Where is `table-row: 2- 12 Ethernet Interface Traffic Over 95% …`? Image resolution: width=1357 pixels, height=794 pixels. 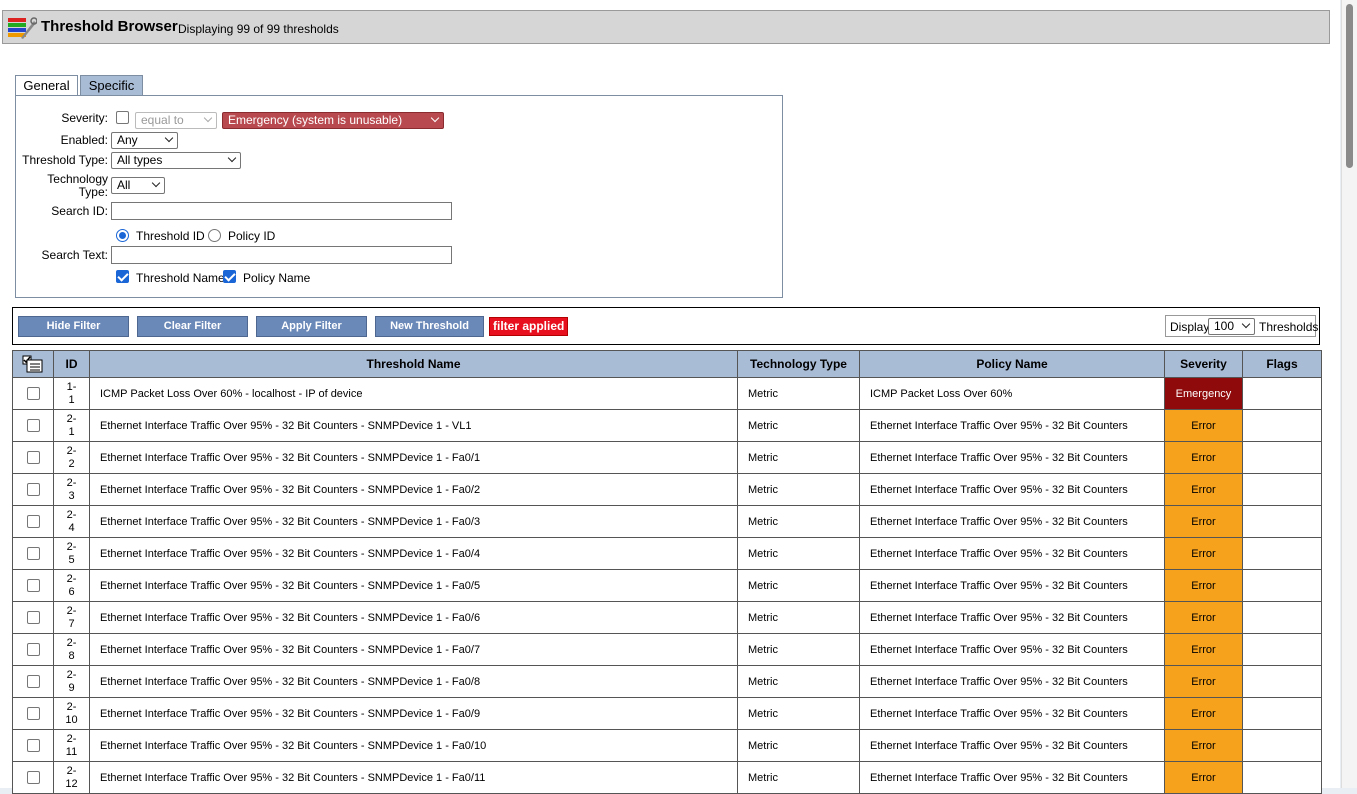 table-row: 2- 12 Ethernet Interface Traffic Over 95% … is located at coordinates (667, 777).